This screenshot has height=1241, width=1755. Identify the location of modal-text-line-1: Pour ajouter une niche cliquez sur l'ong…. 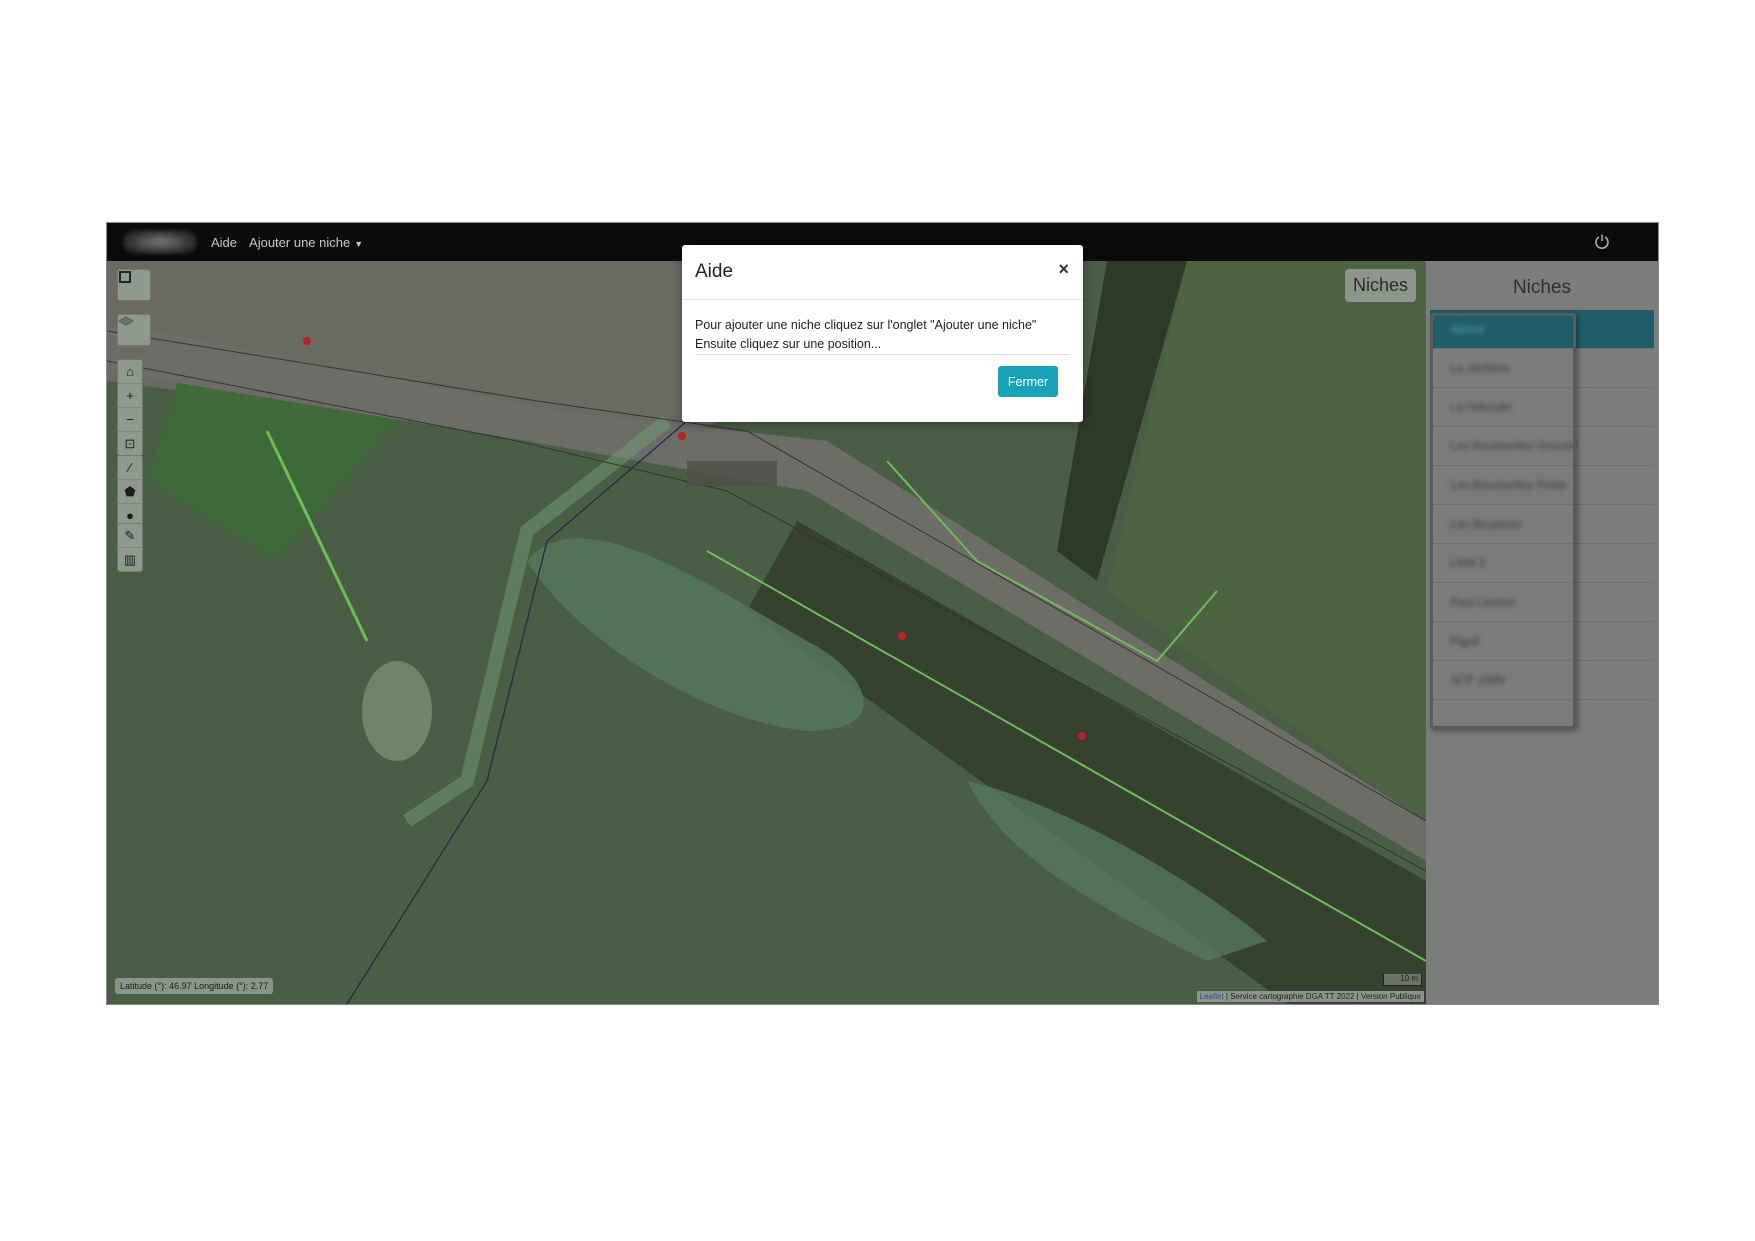
(866, 325).